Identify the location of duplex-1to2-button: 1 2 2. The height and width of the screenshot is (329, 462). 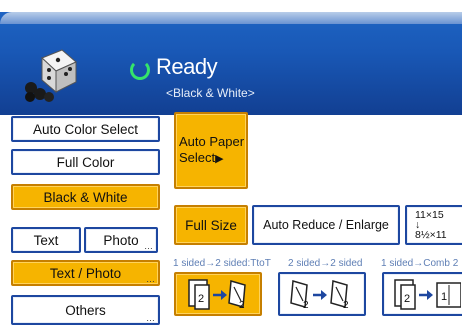
(218, 294).